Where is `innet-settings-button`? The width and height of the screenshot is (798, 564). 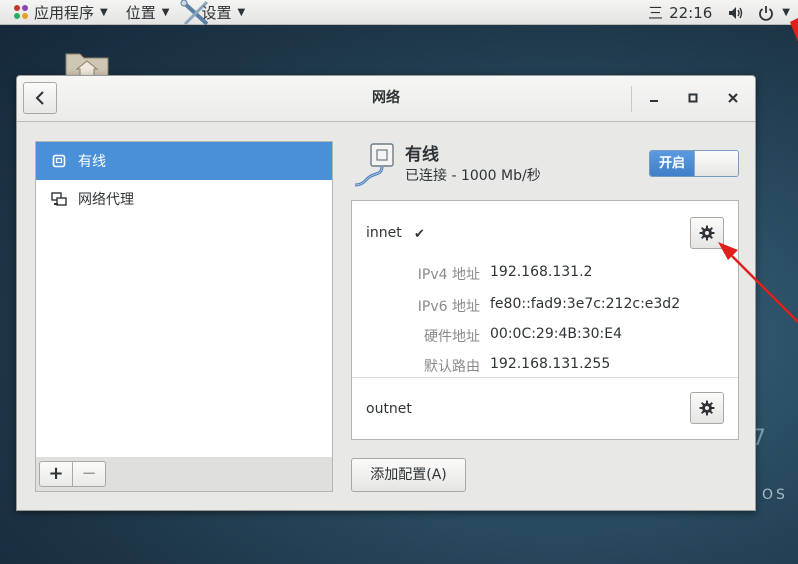
innet-settings-button is located at coordinates (707, 233).